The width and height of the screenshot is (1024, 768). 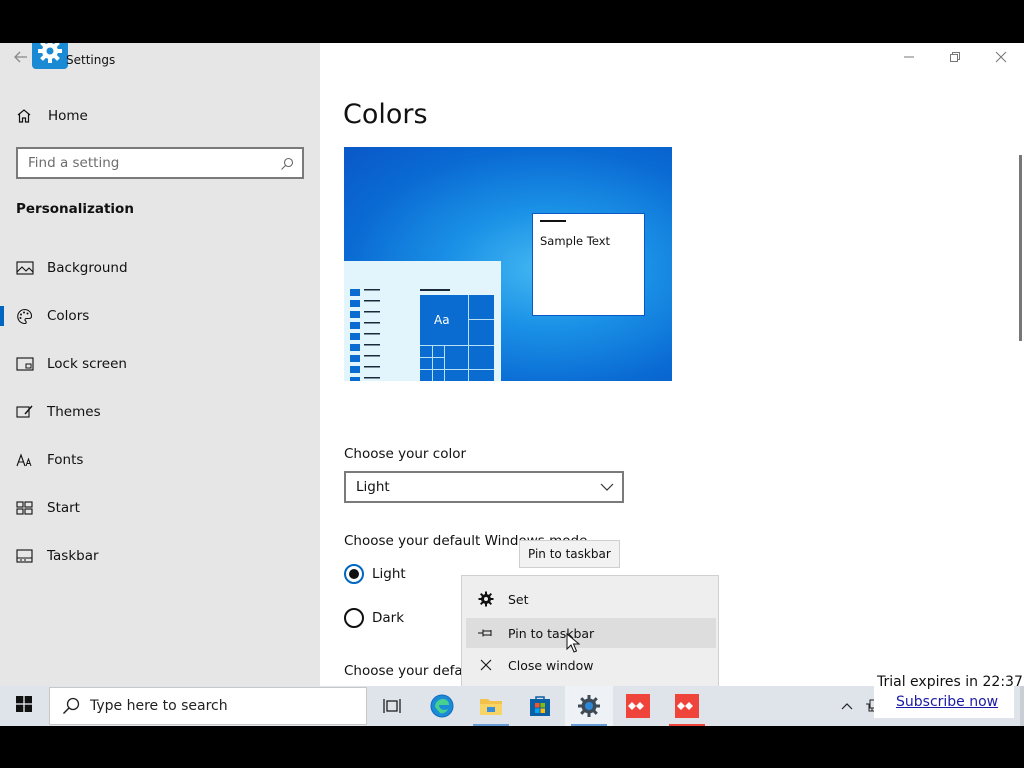 What do you see at coordinates (607, 488) in the screenshot?
I see `chevron-down-icon` at bounding box center [607, 488].